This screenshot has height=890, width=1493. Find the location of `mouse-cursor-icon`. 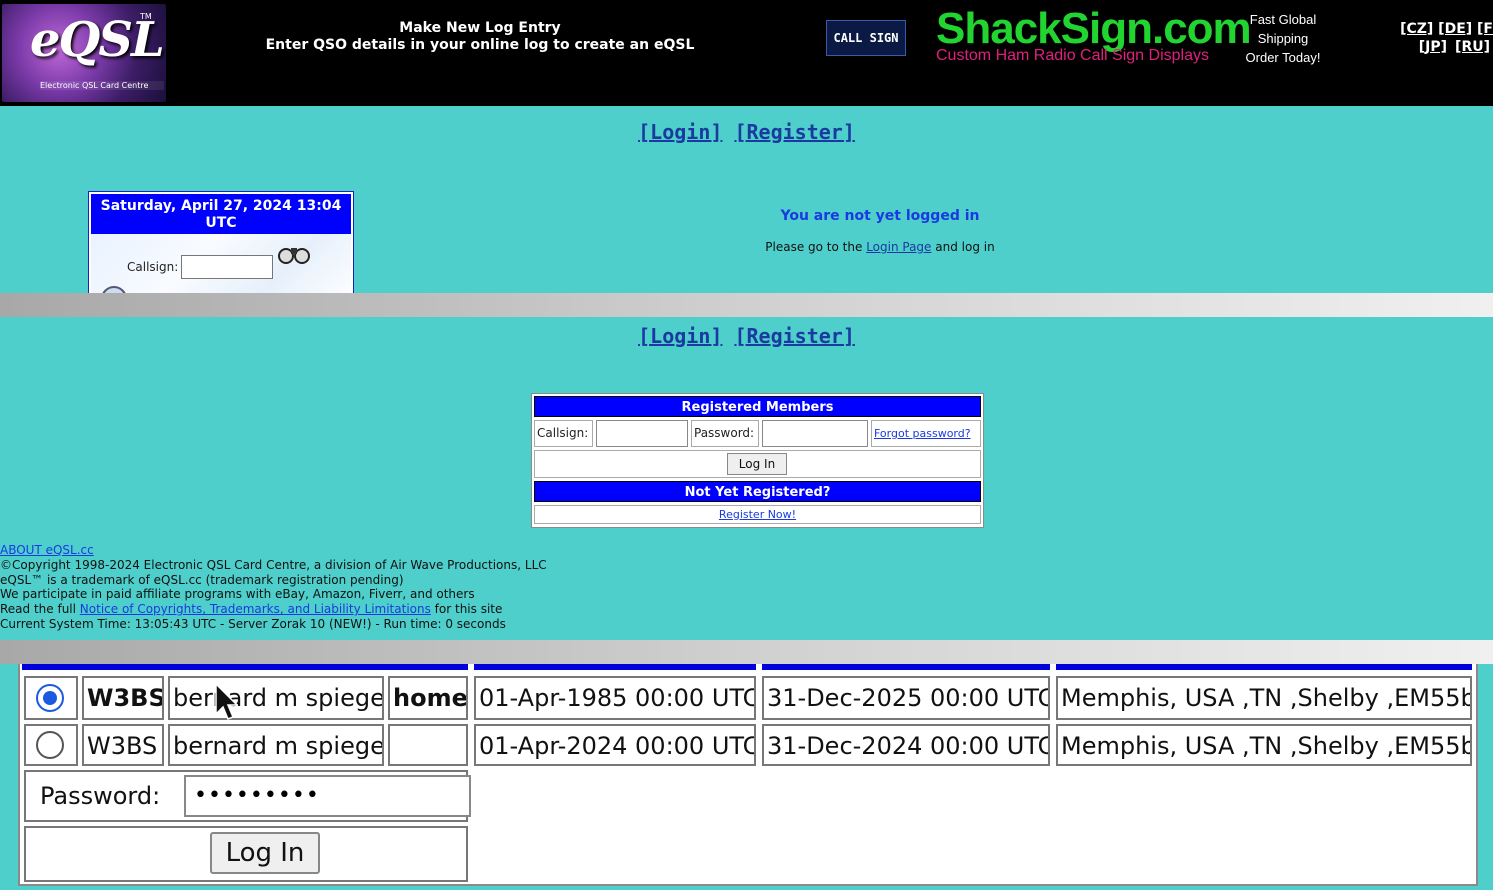

mouse-cursor-icon is located at coordinates (226, 701).